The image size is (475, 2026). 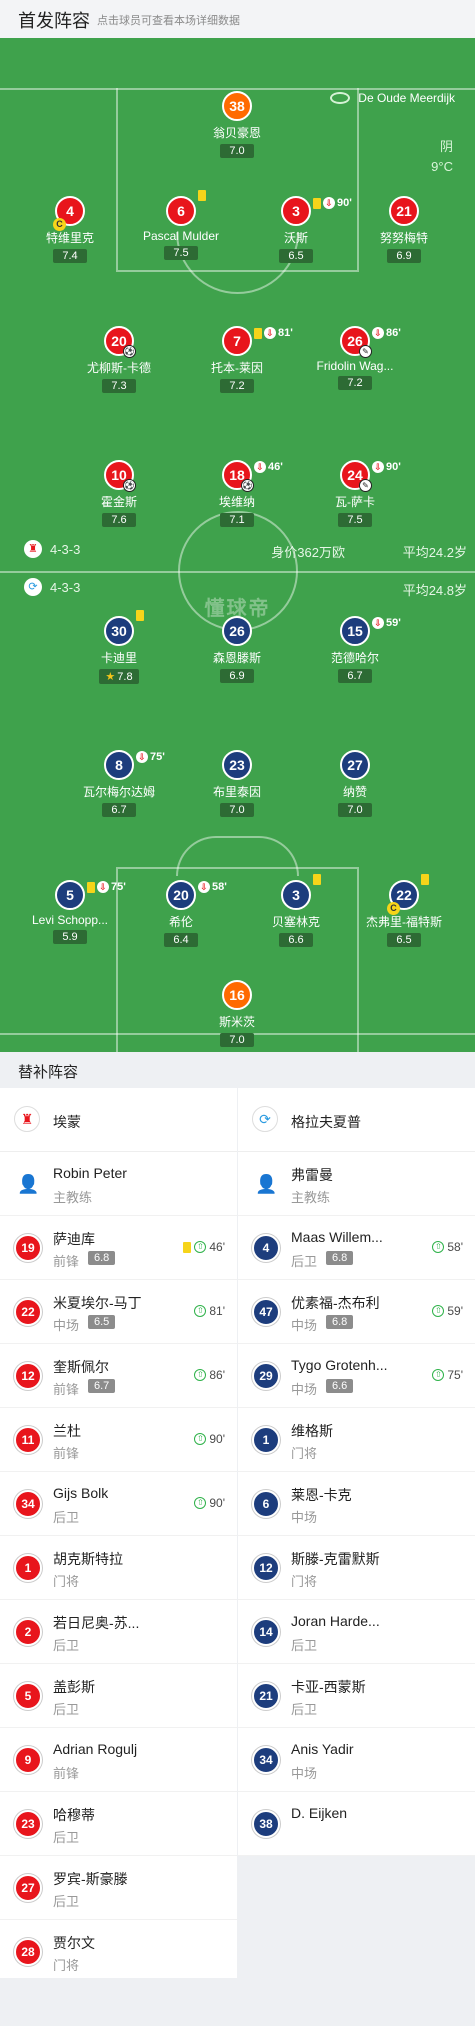 I want to click on star-icon: ★, so click(x=110, y=677).